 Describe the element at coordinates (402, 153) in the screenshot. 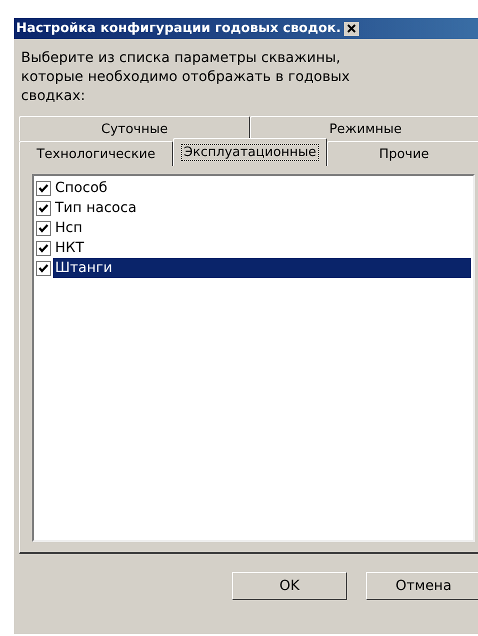

I see `tab: Прочие` at that location.